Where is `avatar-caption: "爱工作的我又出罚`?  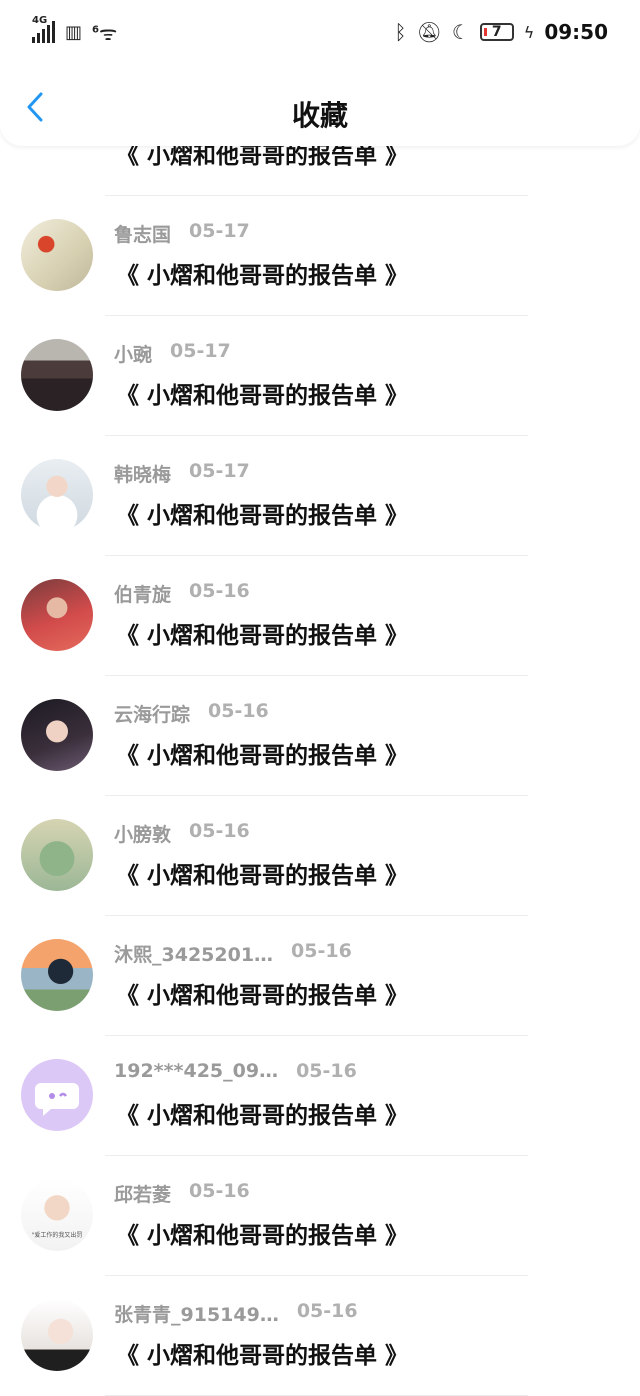
avatar-caption: "爱工作的我又出罚 is located at coordinates (57, 1235).